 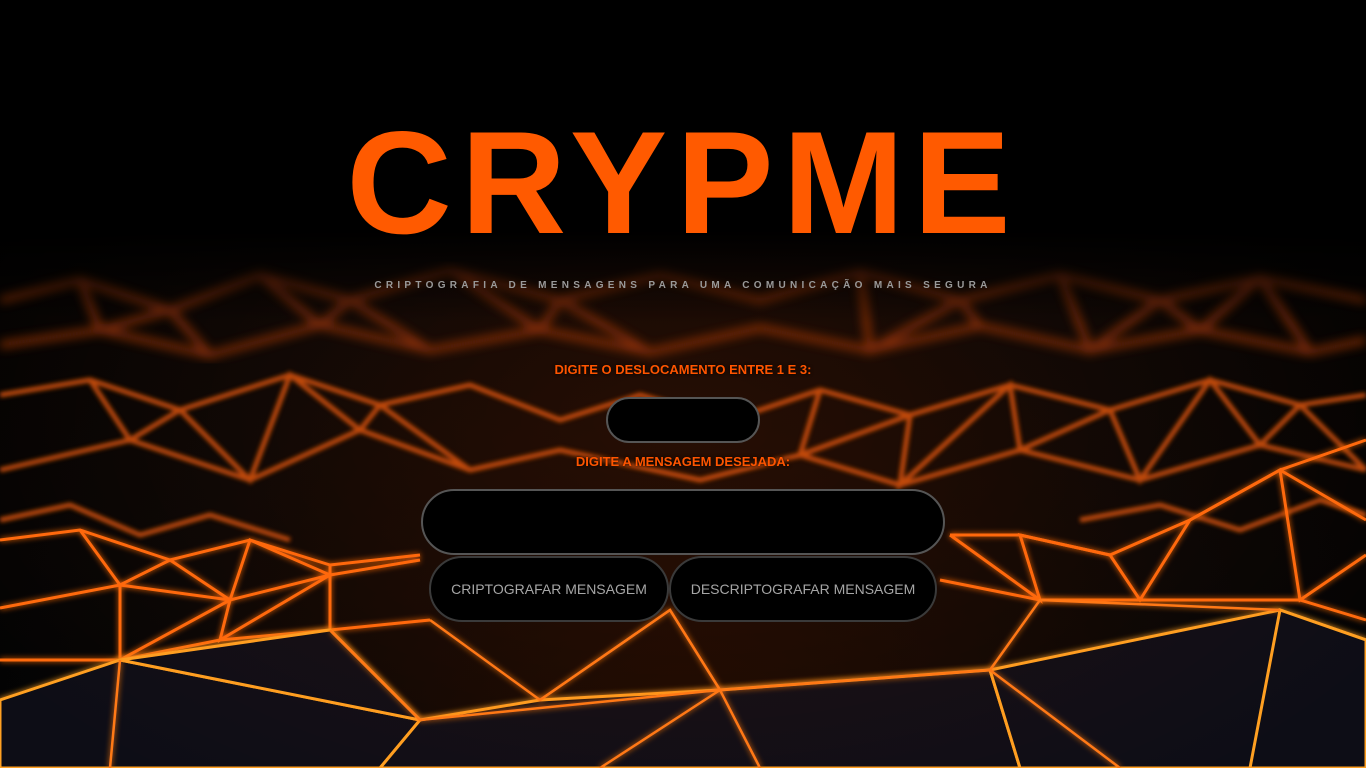 I want to click on decrypt-button: DESCRIPTOGRAFAR MENSAGEM, so click(x=803, y=589).